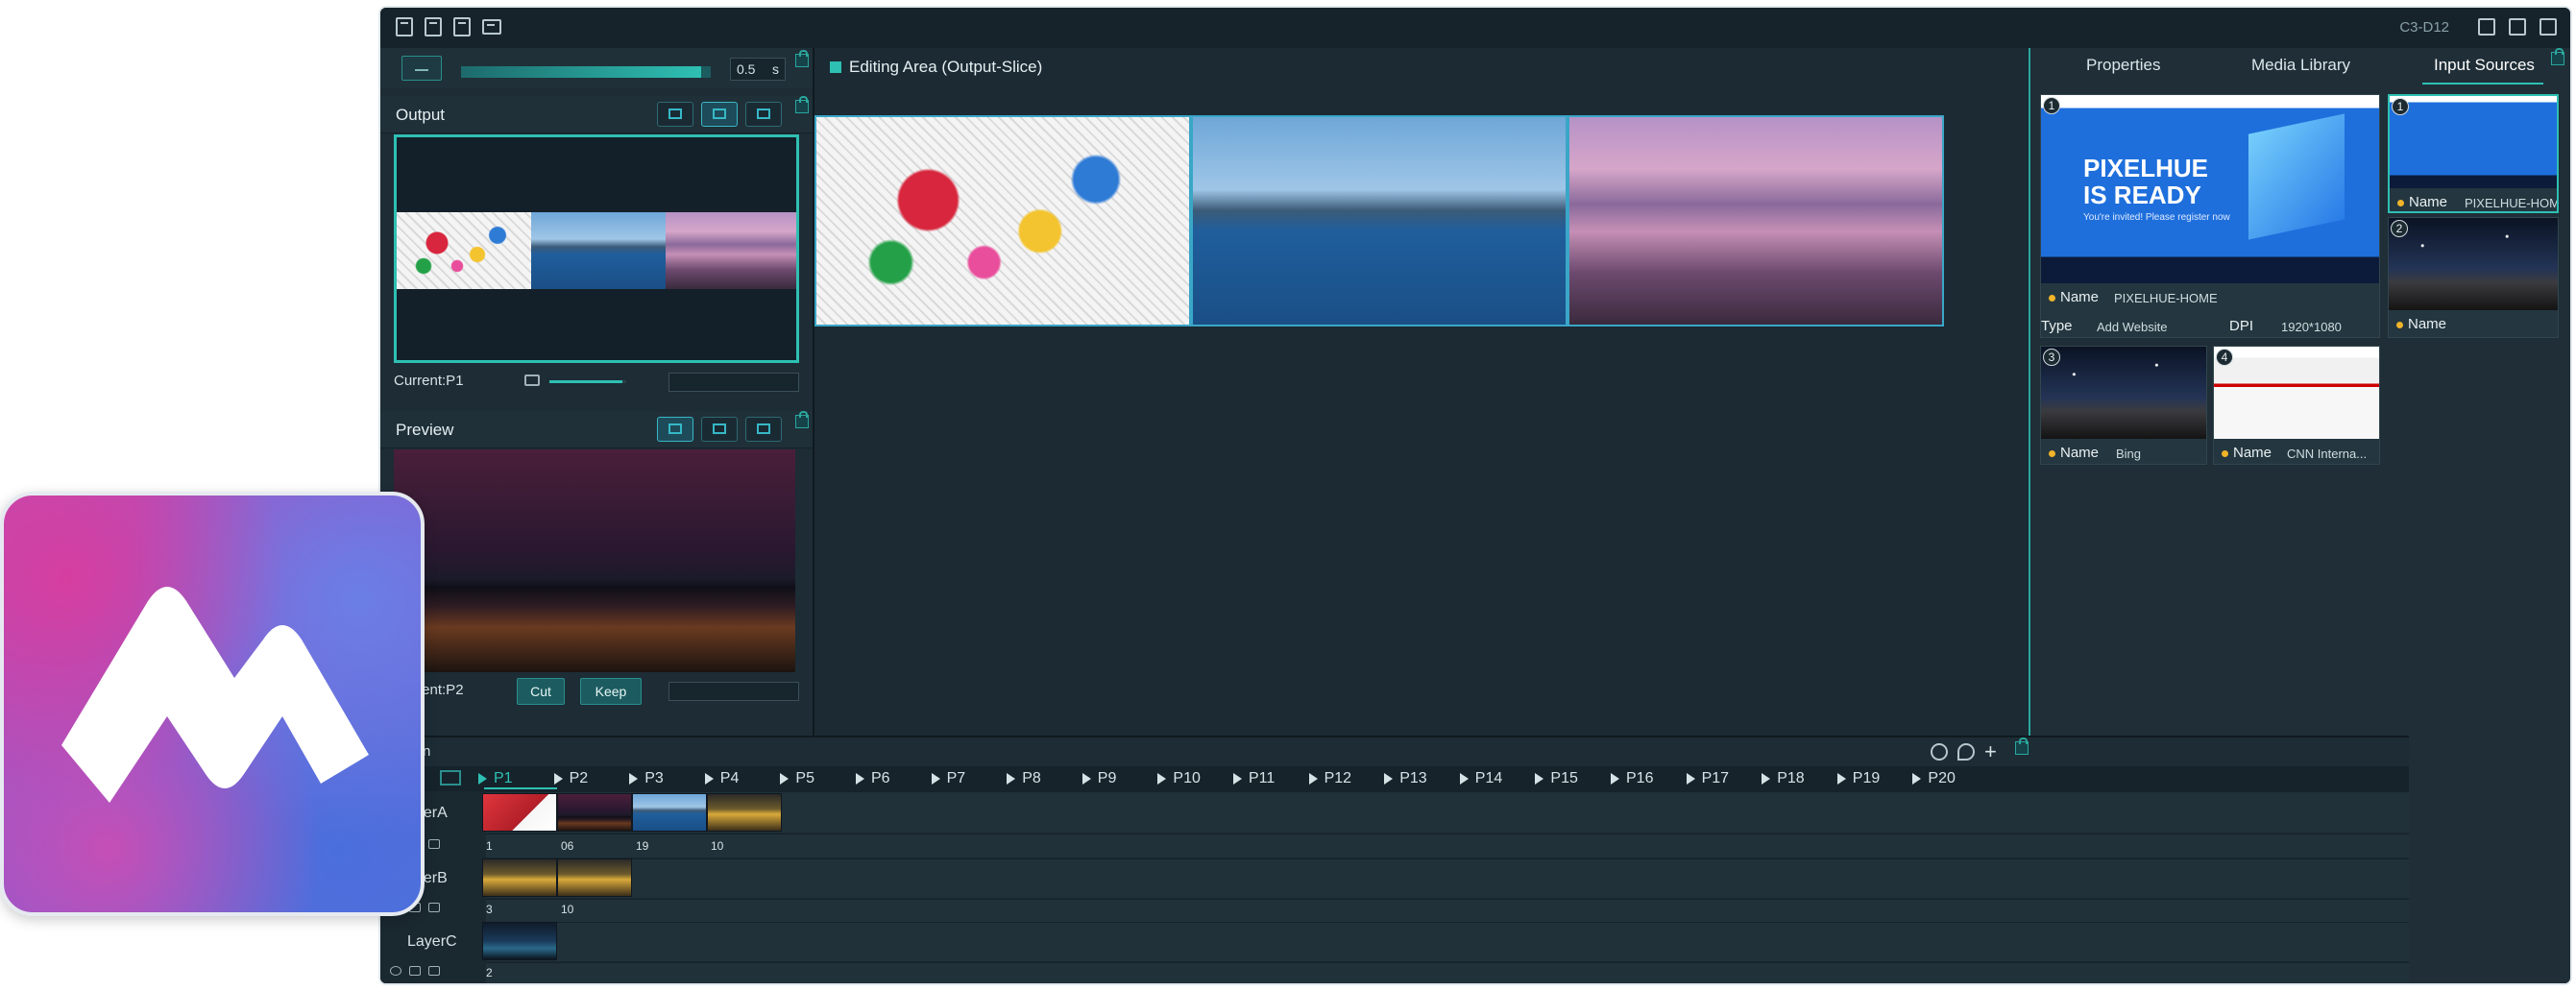 The width and height of the screenshot is (2576, 991). What do you see at coordinates (568, 909) in the screenshot?
I see `clip-number: 10` at bounding box center [568, 909].